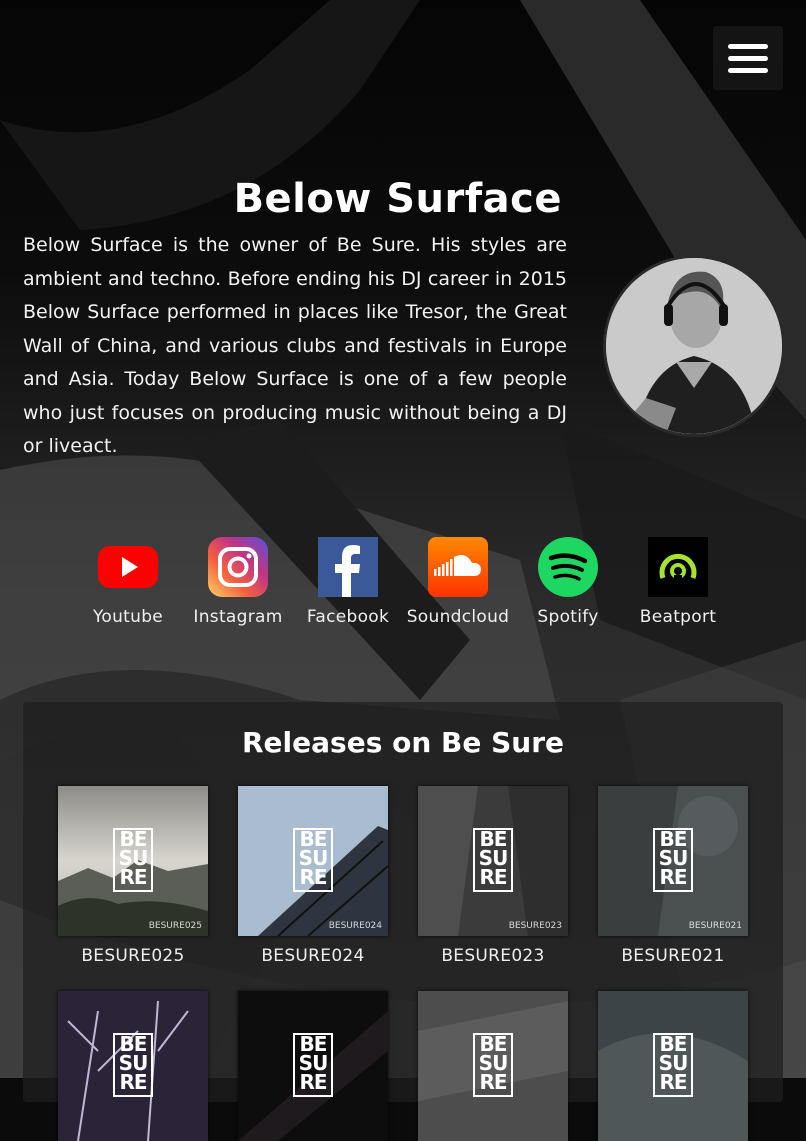 This screenshot has height=1141, width=806. What do you see at coordinates (535, 926) in the screenshot?
I see `cover-code: BESURE023` at bounding box center [535, 926].